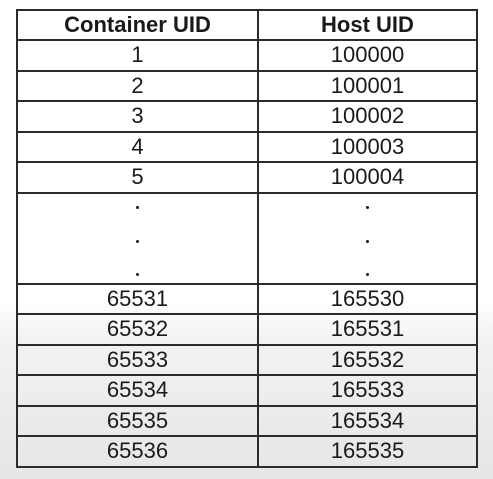 The height and width of the screenshot is (479, 493). What do you see at coordinates (367, 329) in the screenshot?
I see `host-uid-cell: 165531` at bounding box center [367, 329].